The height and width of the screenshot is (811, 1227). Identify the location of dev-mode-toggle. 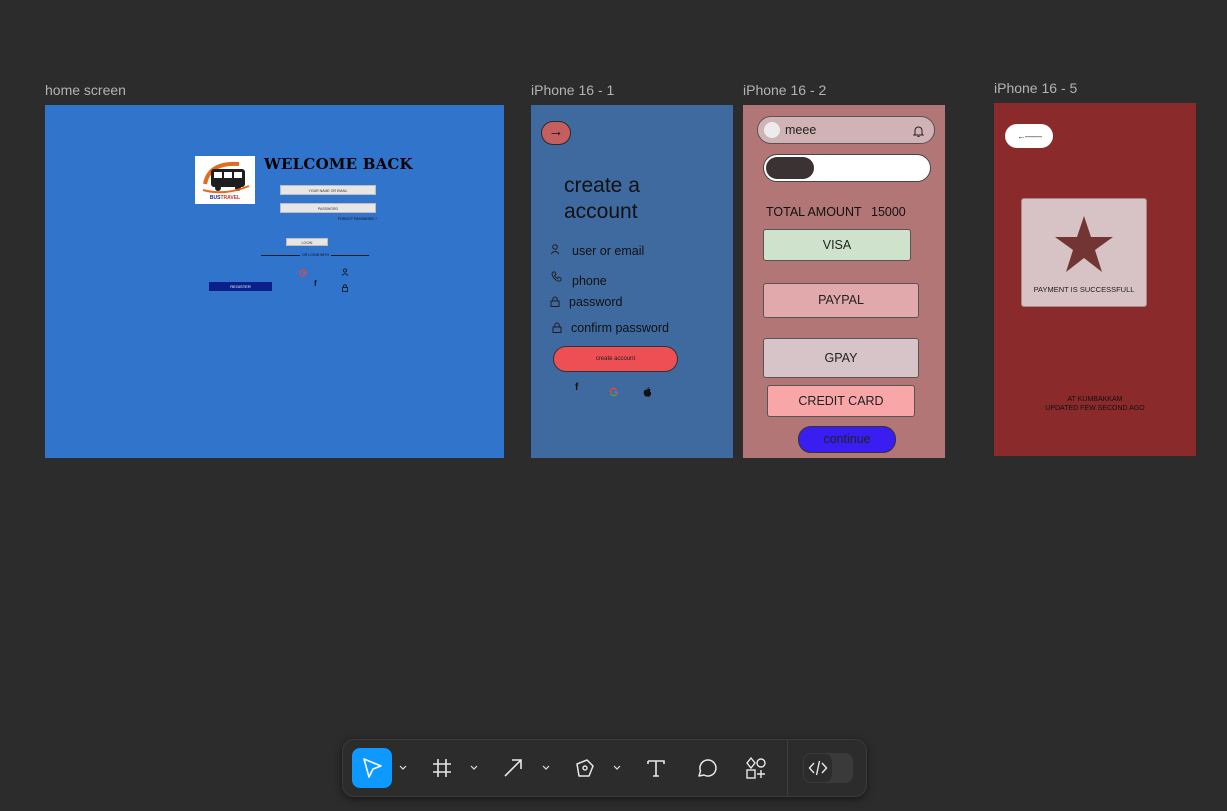
(828, 768).